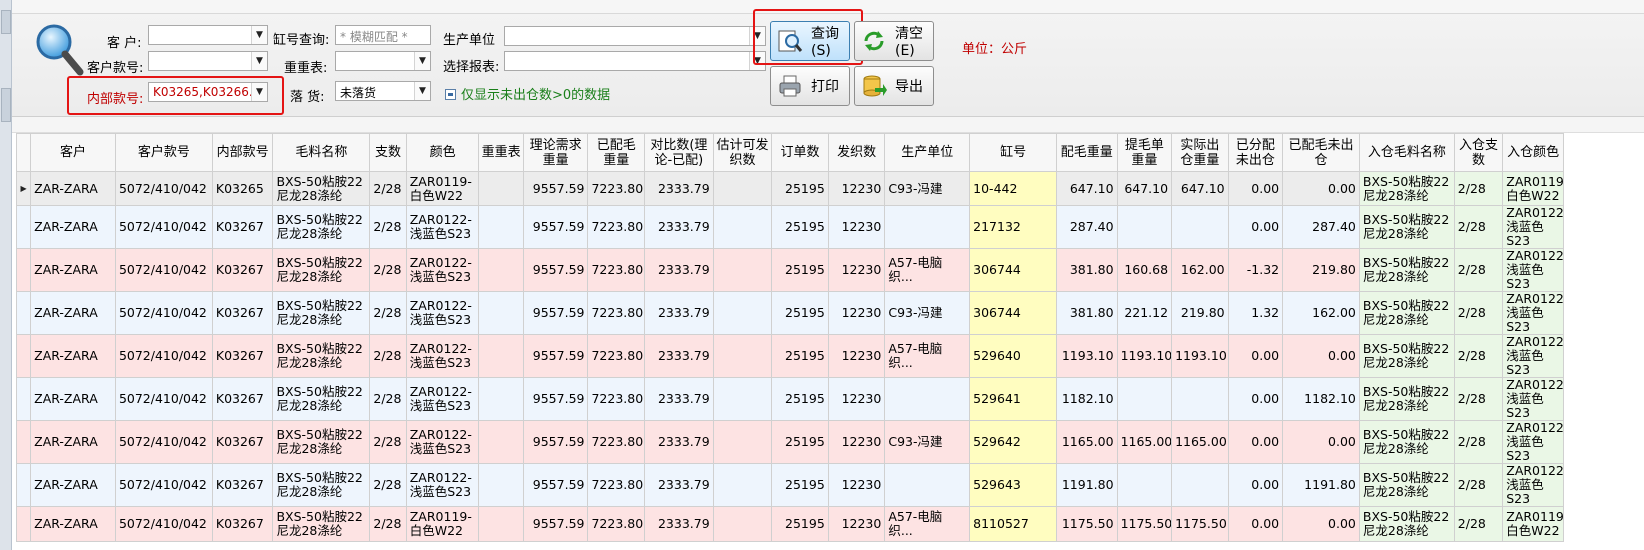  I want to click on table-cell: 529642, so click(1013, 442).